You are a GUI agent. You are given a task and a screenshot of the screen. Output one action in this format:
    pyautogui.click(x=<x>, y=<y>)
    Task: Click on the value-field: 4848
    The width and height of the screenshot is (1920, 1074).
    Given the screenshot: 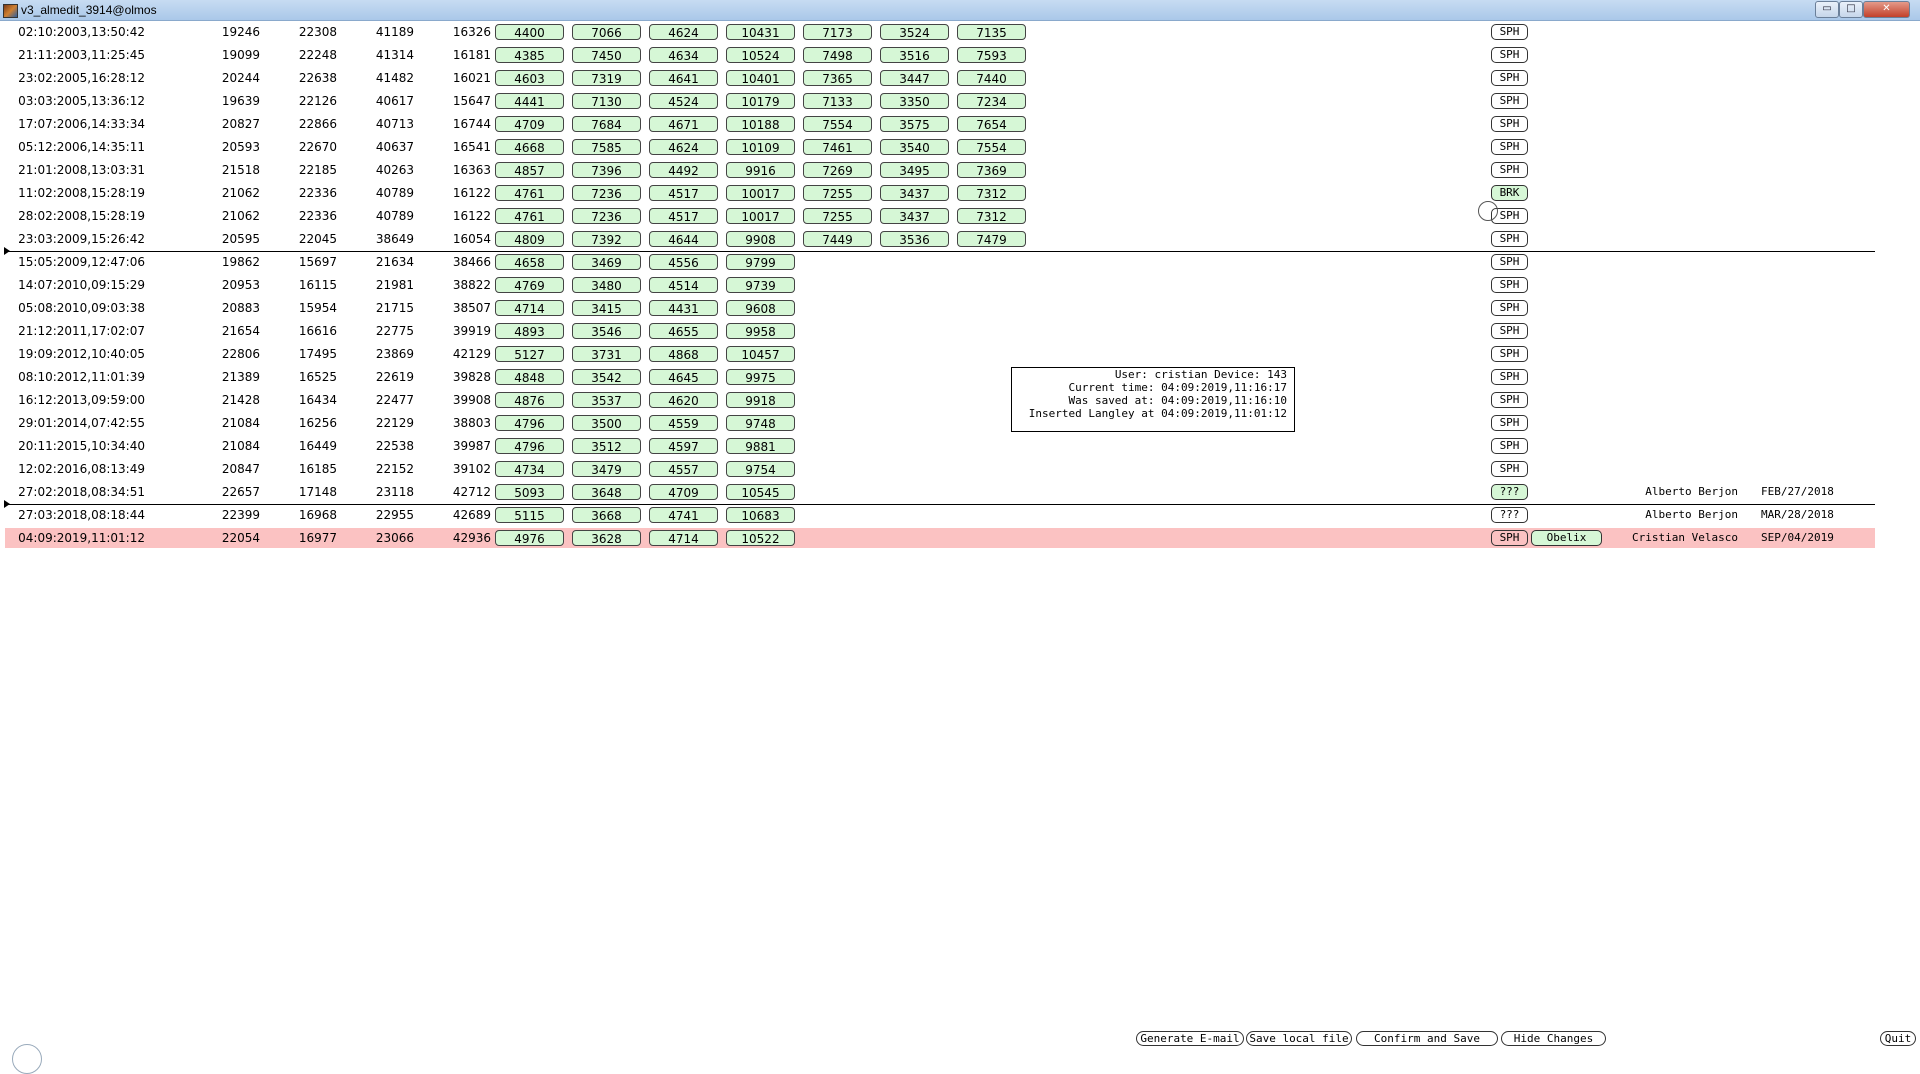 What is the action you would take?
    pyautogui.click(x=529, y=377)
    